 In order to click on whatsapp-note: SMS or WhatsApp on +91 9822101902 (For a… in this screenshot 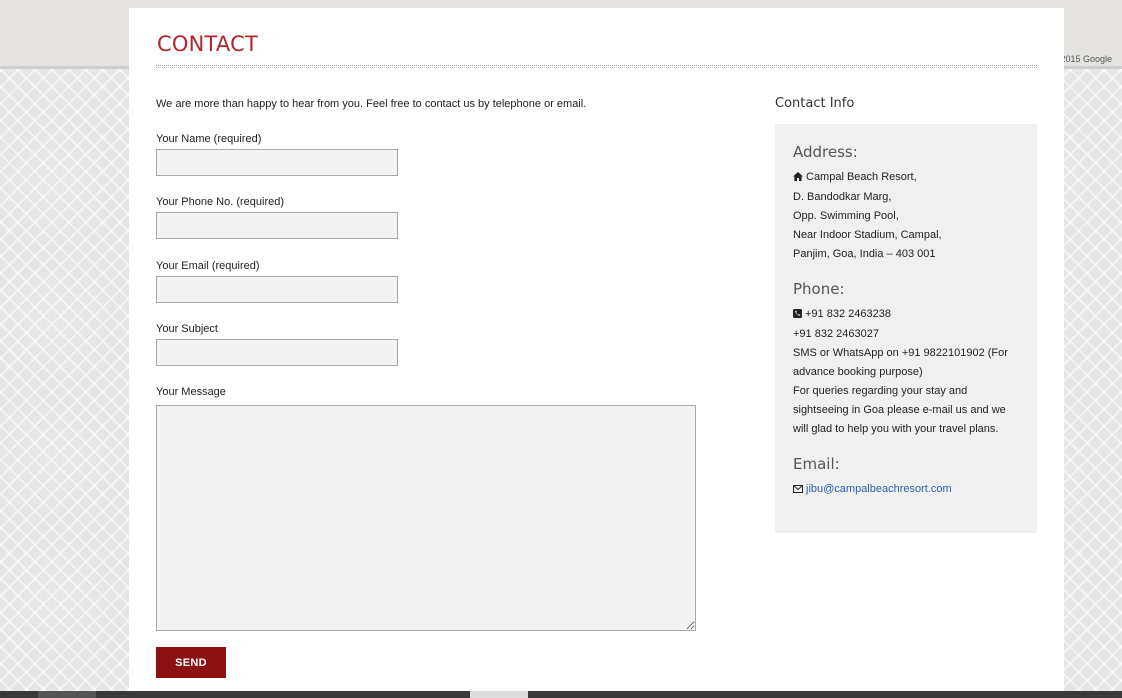, I will do `click(900, 362)`.